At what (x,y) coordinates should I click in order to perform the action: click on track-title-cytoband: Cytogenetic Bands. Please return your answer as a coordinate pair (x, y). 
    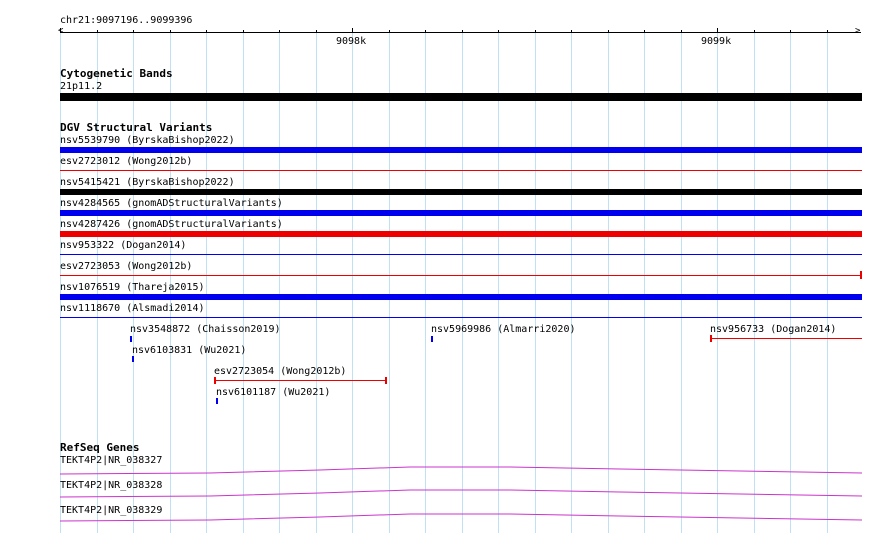
    Looking at the image, I should click on (116, 73).